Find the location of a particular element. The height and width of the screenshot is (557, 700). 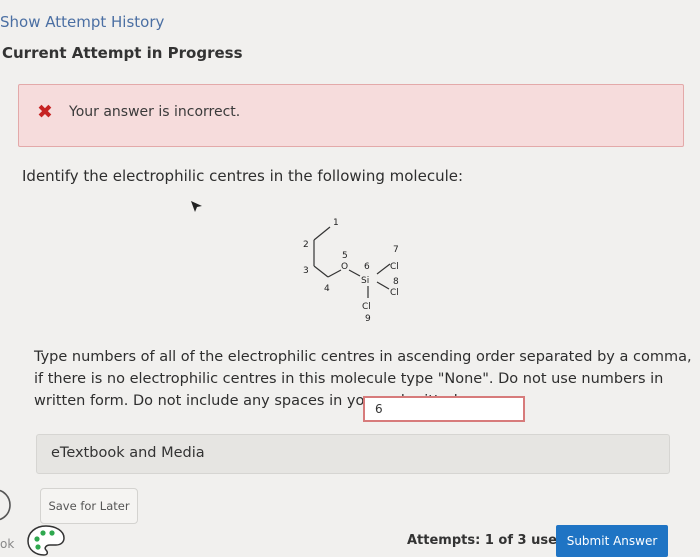

molecule-structure: 1 2 3 4 5 O 6 Si 7 Cl 8 Cl Cl 9 is located at coordinates (351, 271).